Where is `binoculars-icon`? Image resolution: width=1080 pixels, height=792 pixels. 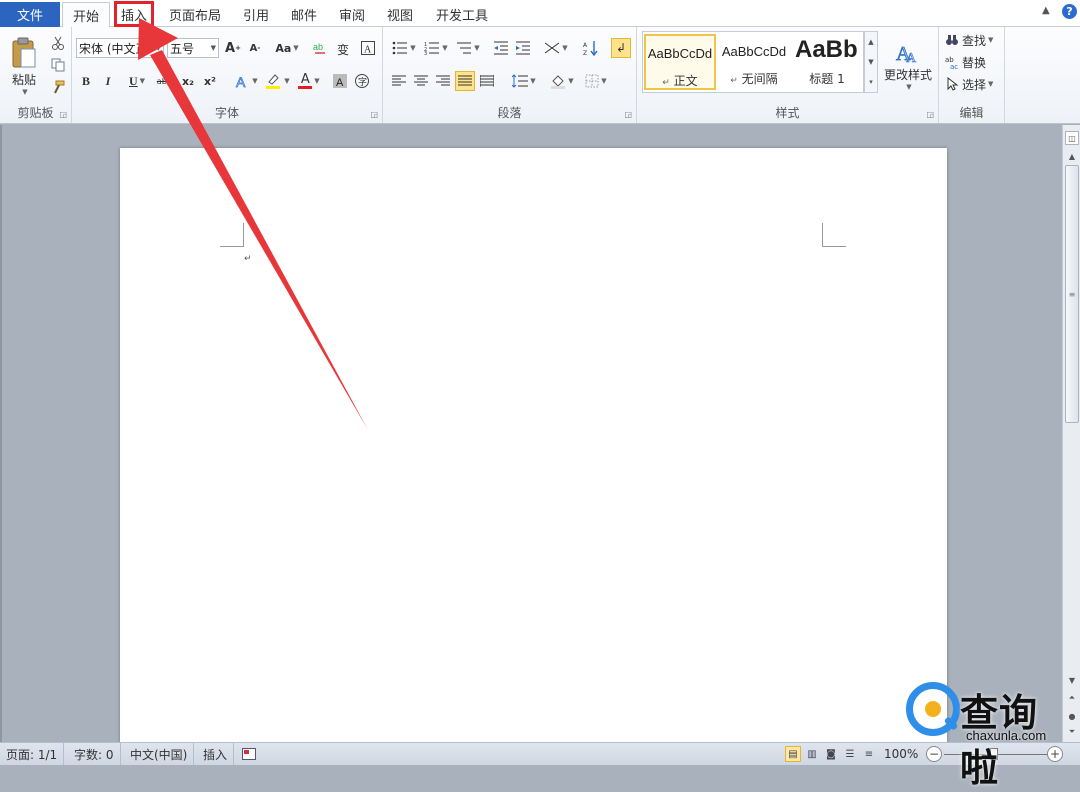
binoculars-icon is located at coordinates (952, 40).